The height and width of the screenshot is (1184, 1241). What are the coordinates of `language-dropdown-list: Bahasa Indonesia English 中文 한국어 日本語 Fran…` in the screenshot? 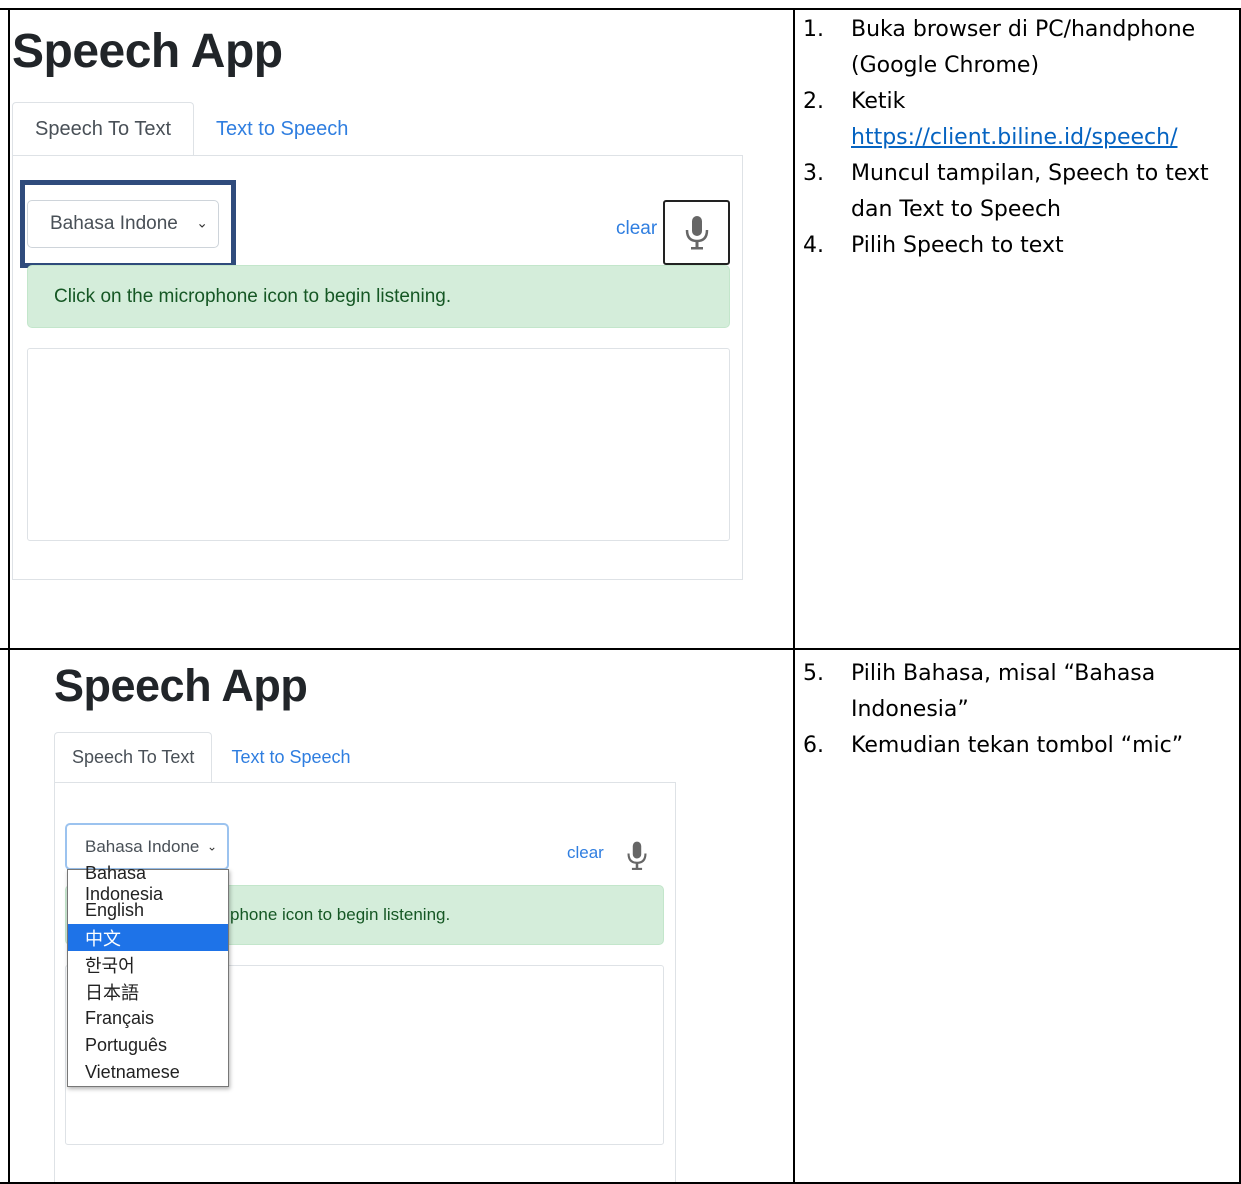 It's located at (148, 975).